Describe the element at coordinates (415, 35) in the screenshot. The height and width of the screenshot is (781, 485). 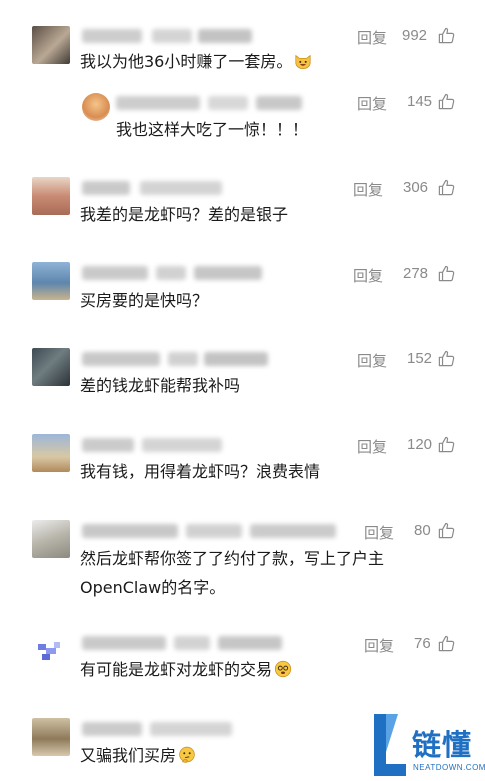
I see `like-count: 992` at that location.